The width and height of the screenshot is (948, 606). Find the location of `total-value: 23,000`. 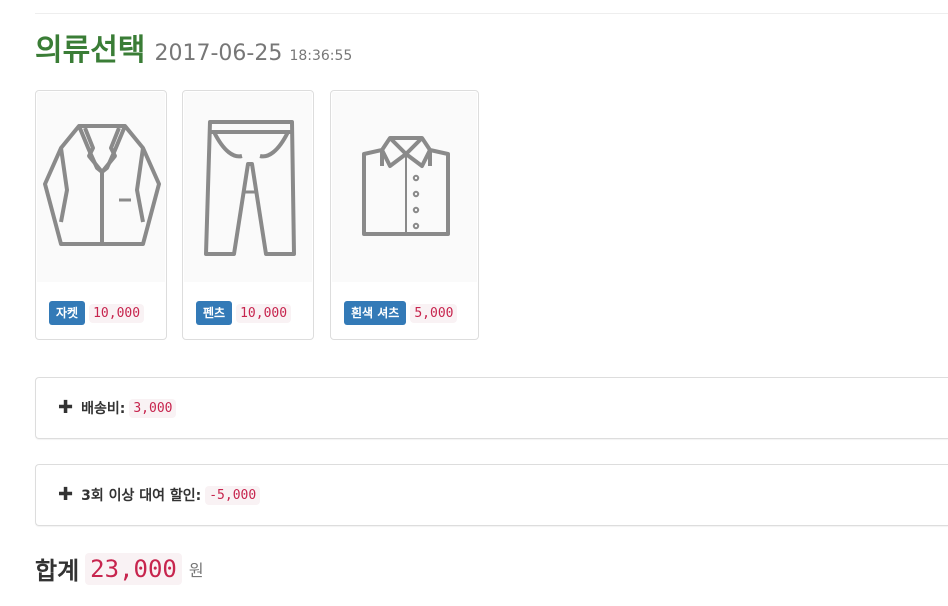

total-value: 23,000 is located at coordinates (133, 568).